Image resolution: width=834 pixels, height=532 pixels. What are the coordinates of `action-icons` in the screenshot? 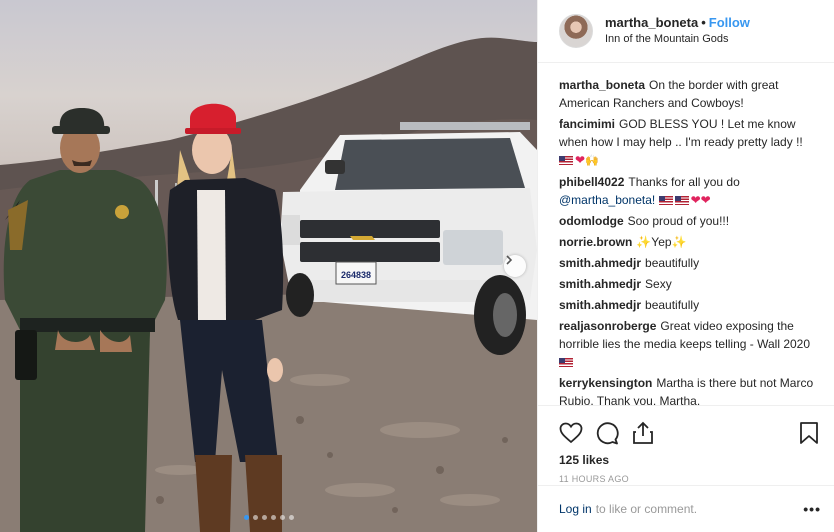 It's located at (690, 433).